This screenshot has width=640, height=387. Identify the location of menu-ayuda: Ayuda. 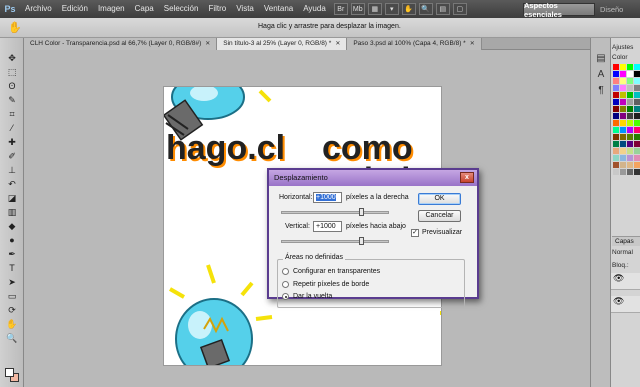
(314, 9).